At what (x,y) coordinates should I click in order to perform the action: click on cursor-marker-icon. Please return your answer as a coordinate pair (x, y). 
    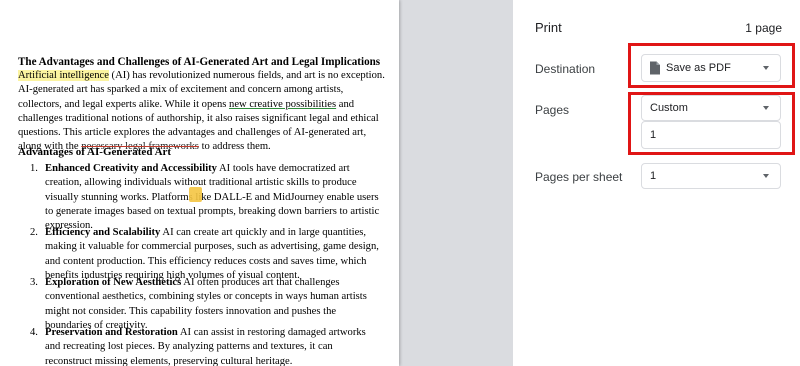
    Looking at the image, I should click on (195, 194).